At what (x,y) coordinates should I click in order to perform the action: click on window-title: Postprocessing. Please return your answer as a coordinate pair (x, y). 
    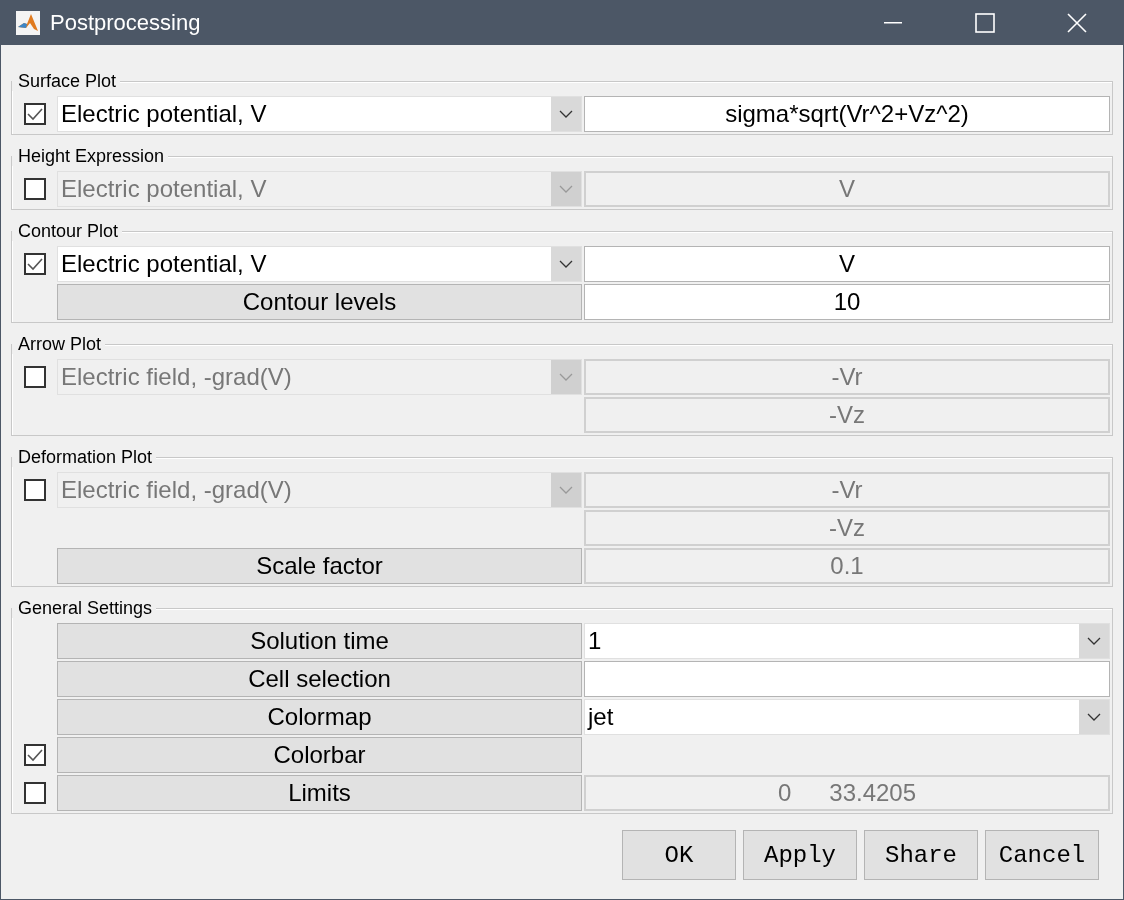
    Looking at the image, I should click on (126, 23).